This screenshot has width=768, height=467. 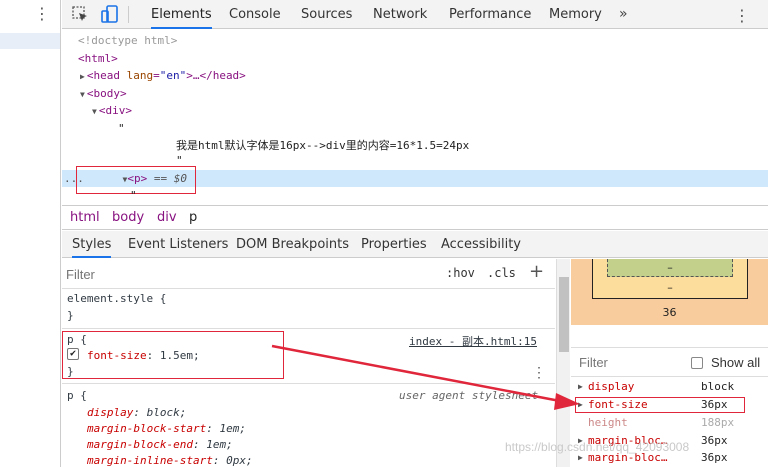 What do you see at coordinates (415, 40) in the screenshot?
I see `dom-doctype-line: <!doctype html>` at bounding box center [415, 40].